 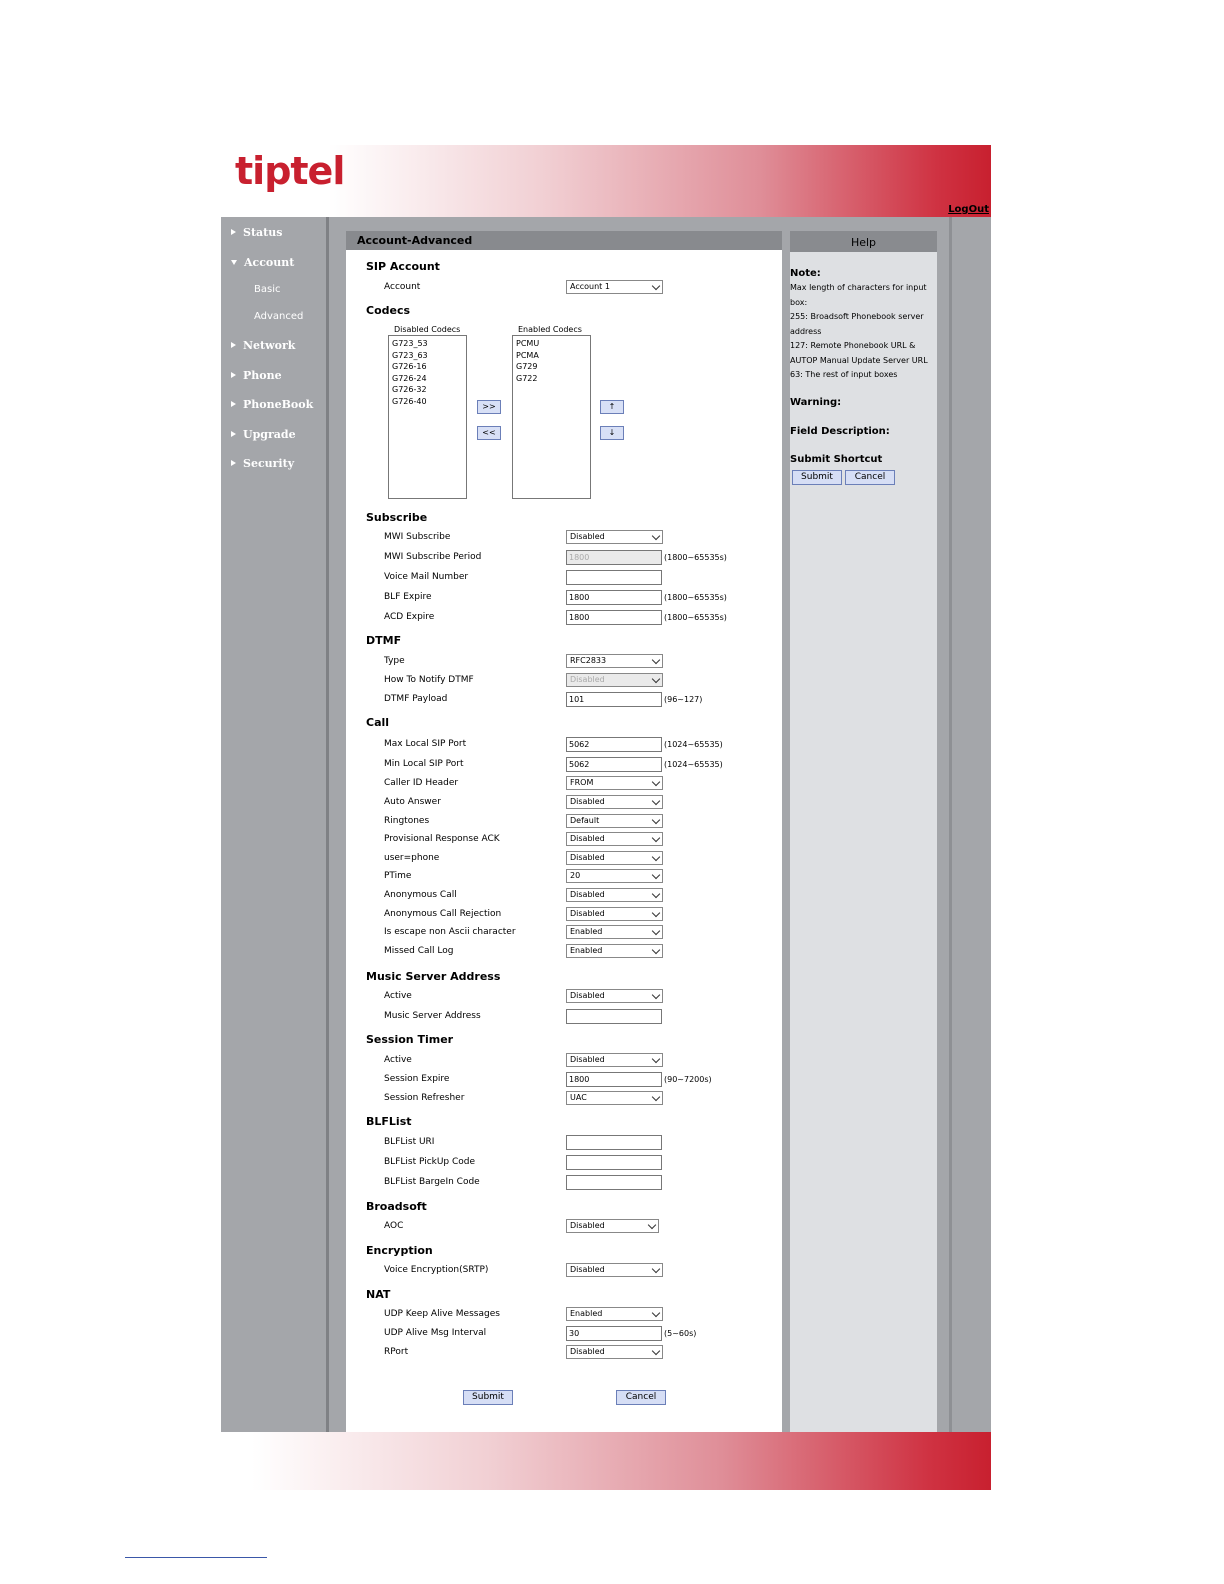 I want to click on add-codec-button: >>, so click(x=489, y=407).